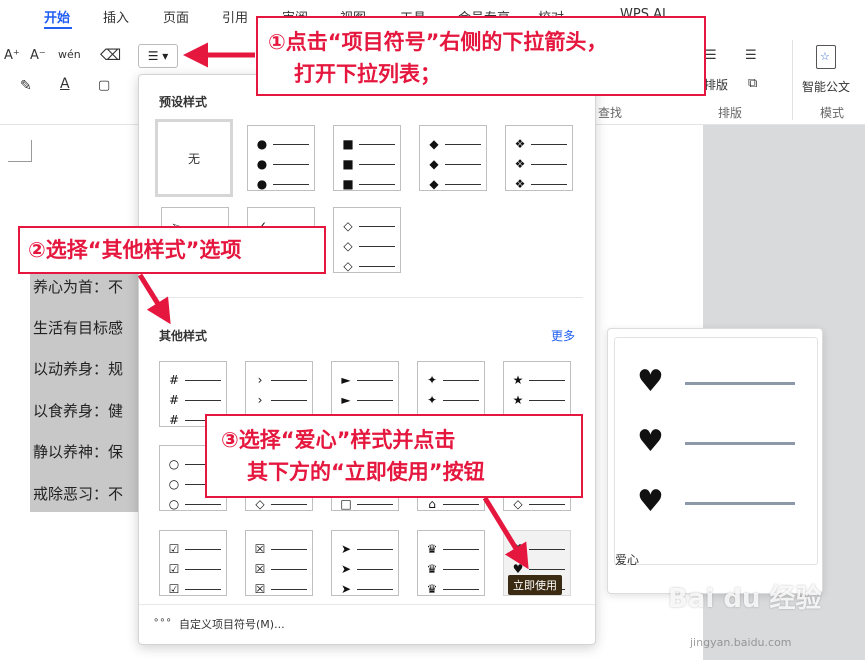  I want to click on baidu-watermark: Bai du 经验, so click(745, 599).